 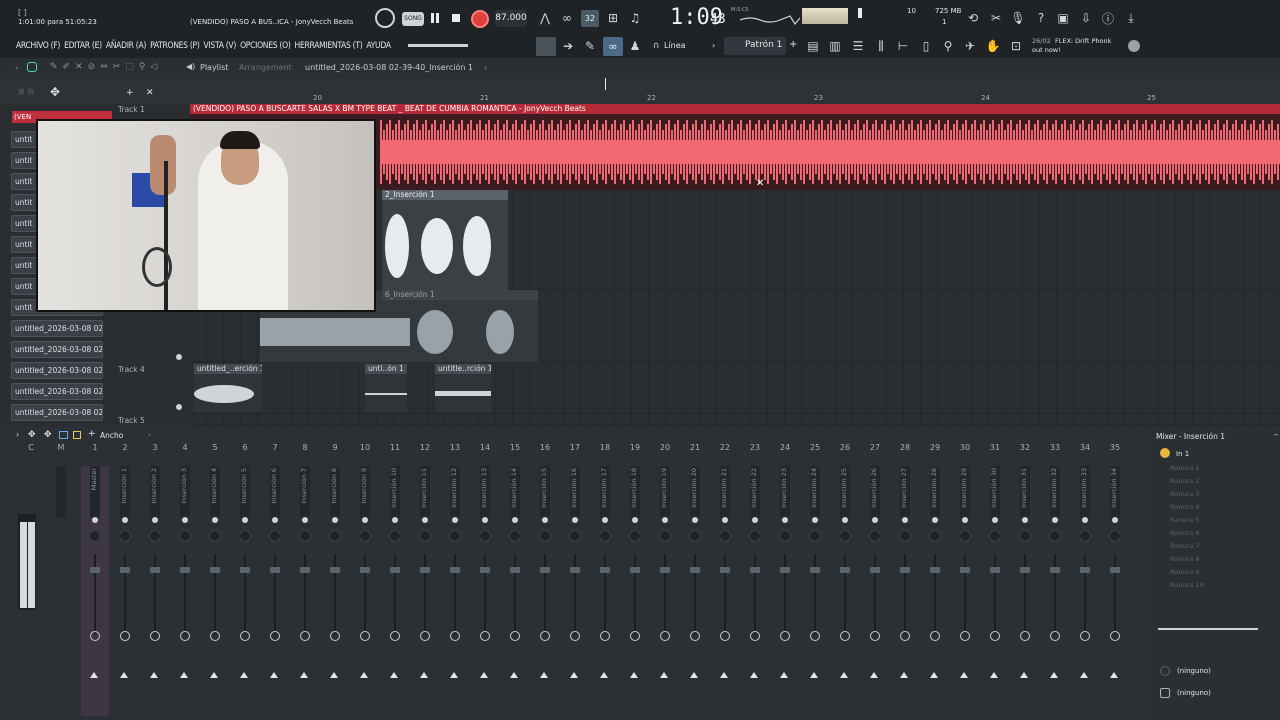 I want to click on step-button: 32, so click(x=590, y=18).